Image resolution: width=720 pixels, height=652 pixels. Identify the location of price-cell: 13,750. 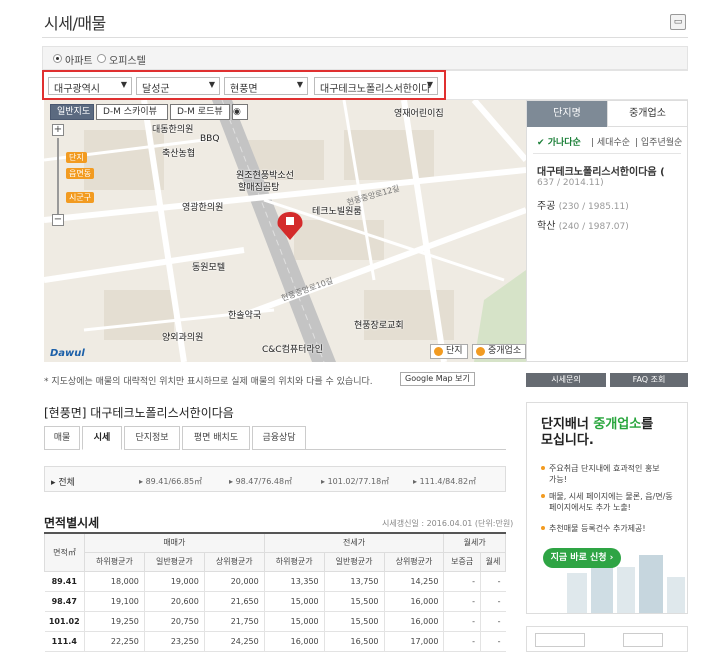
(354, 581).